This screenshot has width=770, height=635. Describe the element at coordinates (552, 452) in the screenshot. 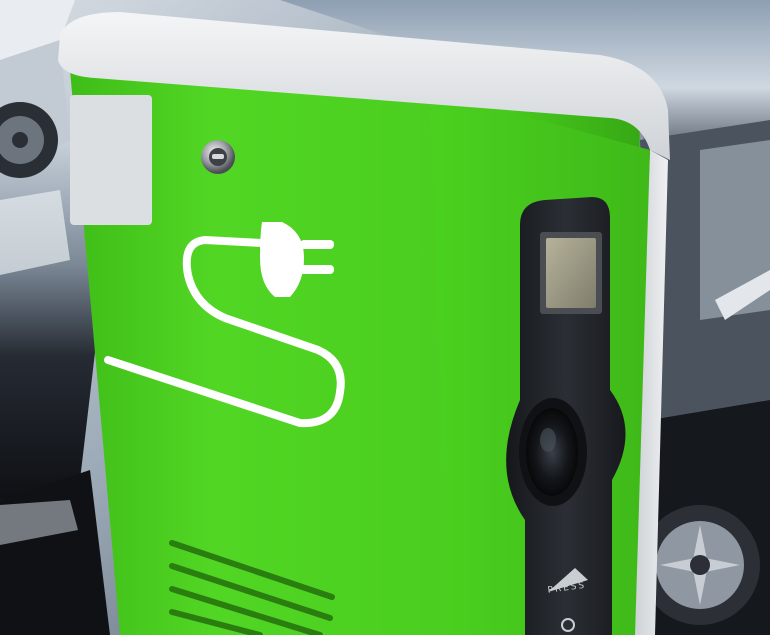

I see `charging-socket` at that location.